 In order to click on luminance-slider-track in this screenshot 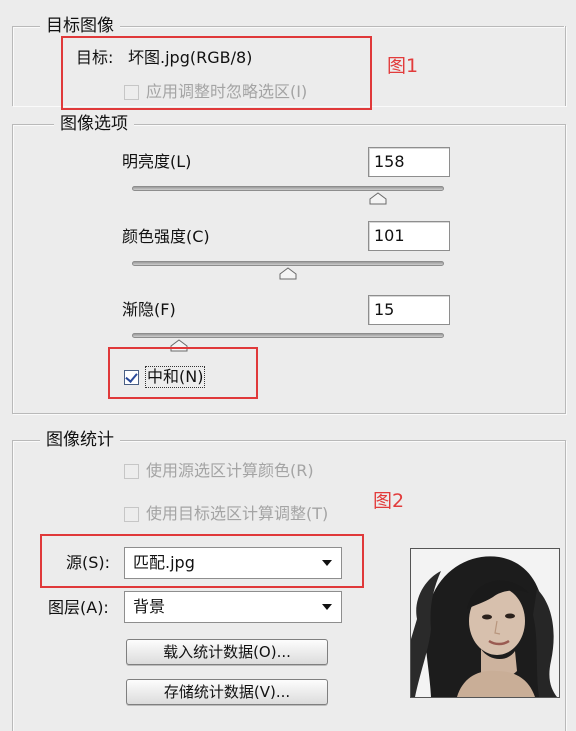, I will do `click(288, 188)`.